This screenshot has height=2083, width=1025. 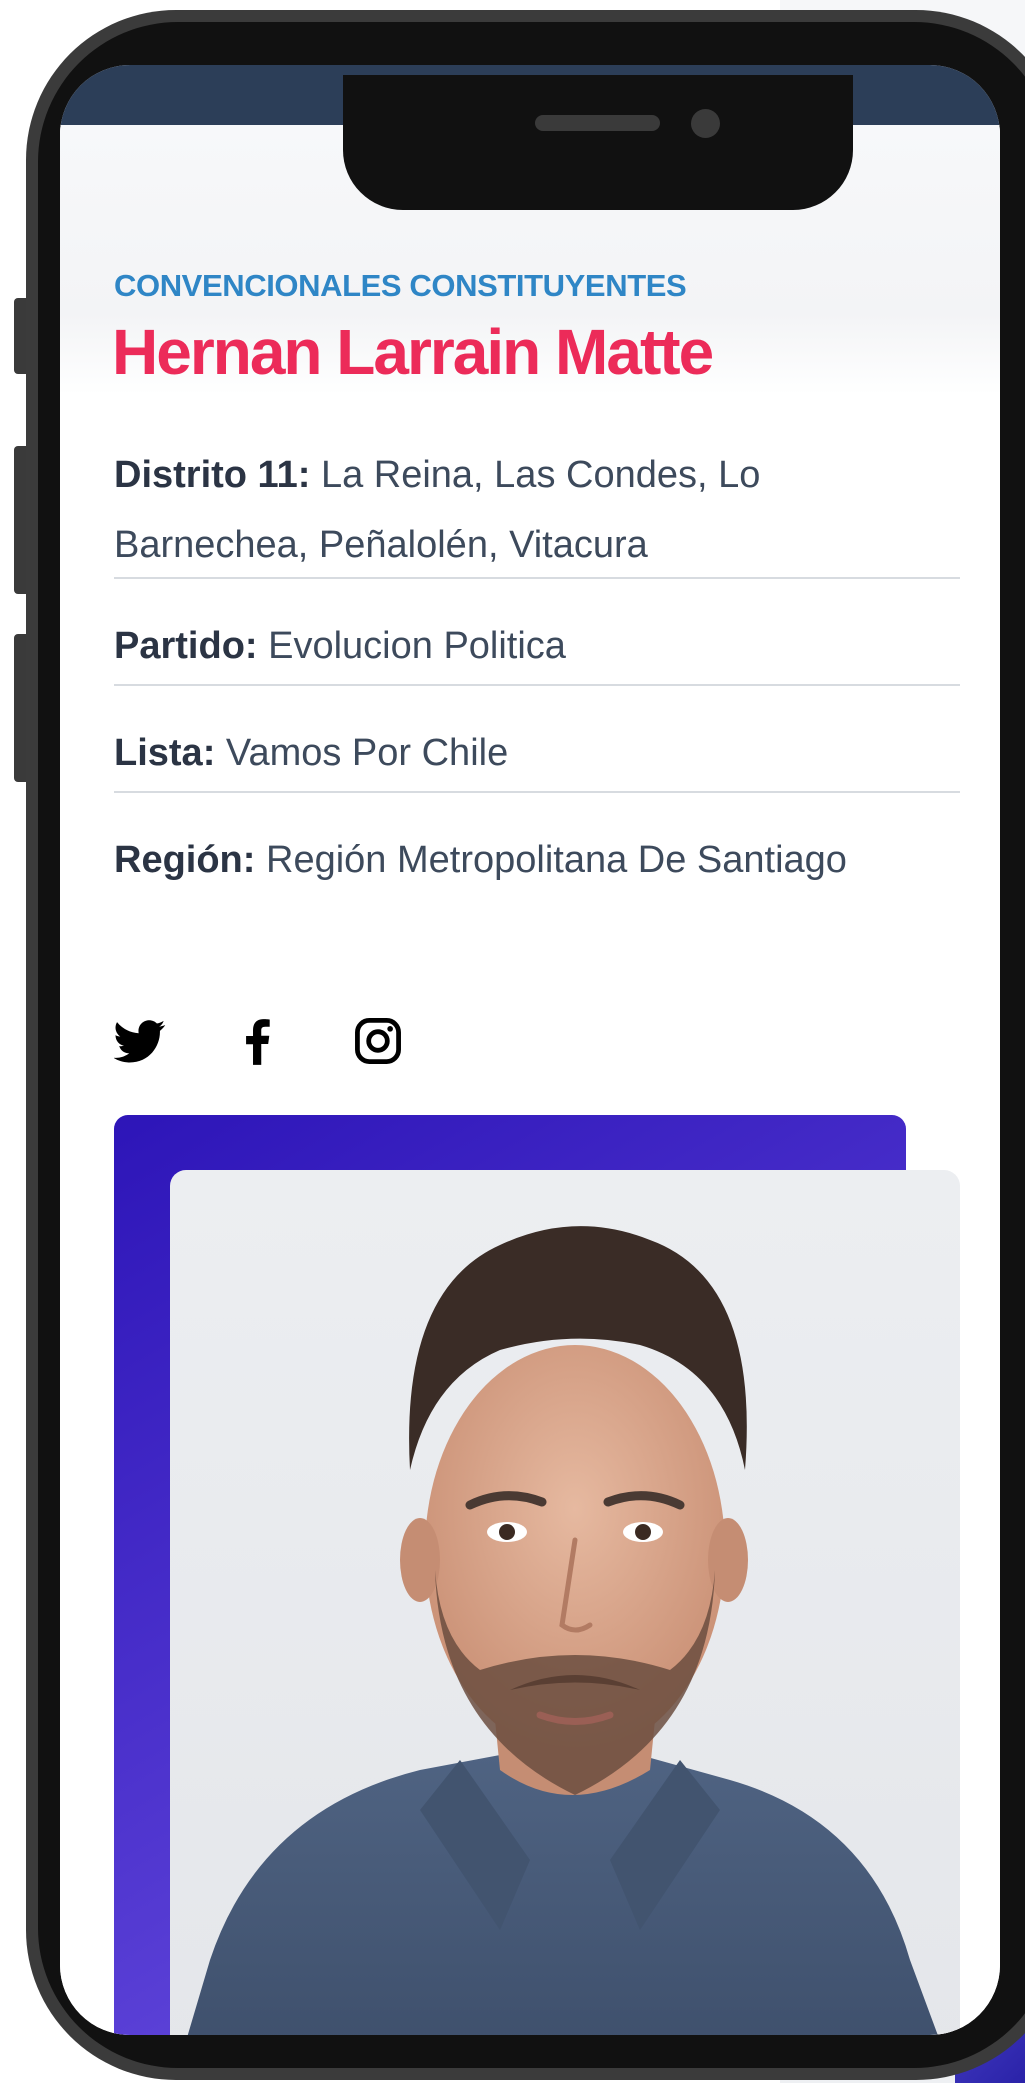 What do you see at coordinates (537, 753) in the screenshot?
I see `list-info: Lista: Vamos Por Chile` at bounding box center [537, 753].